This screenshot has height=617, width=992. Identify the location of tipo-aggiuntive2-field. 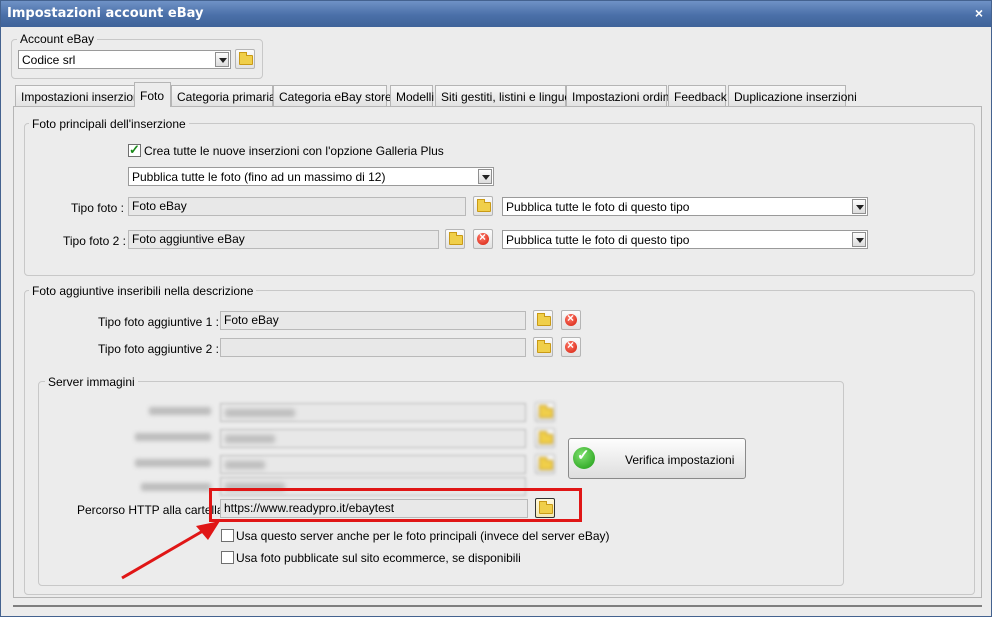
(373, 347).